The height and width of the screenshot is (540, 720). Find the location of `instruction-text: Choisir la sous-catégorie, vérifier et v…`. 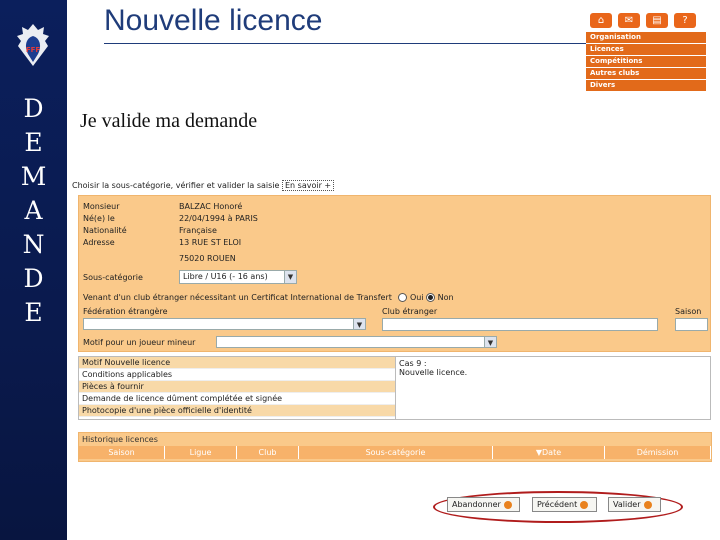

instruction-text: Choisir la sous-catégorie, vérifier et v… is located at coordinates (176, 185).